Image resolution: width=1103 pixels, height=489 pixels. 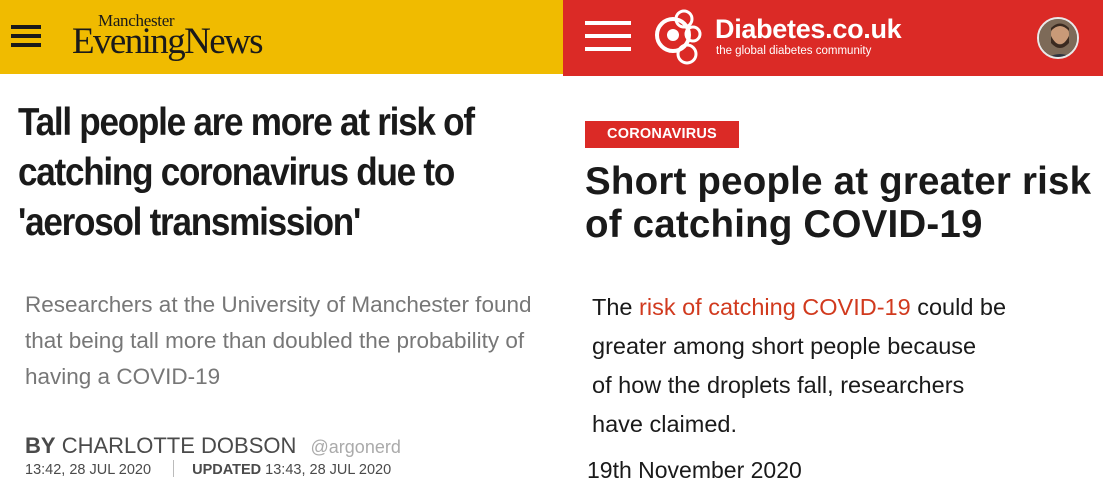 What do you see at coordinates (662, 134) in the screenshot?
I see `category-tag: CORONAVIRUS` at bounding box center [662, 134].